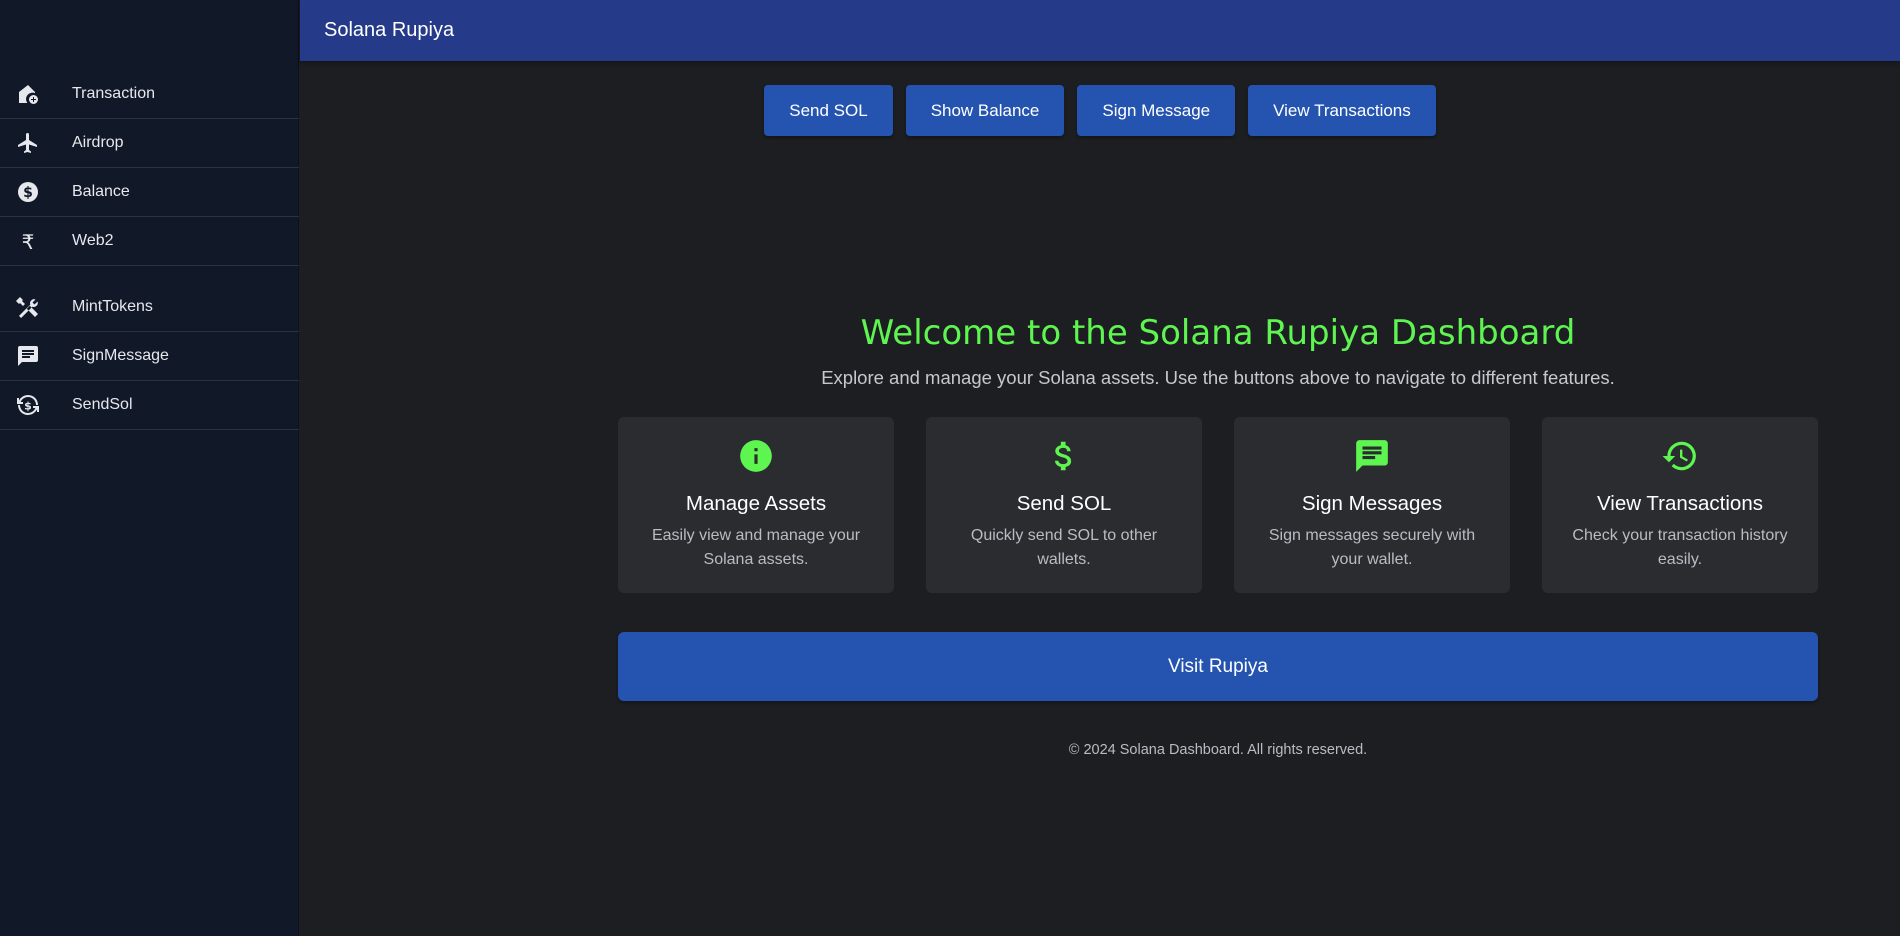  I want to click on card-description: Sign messages securely with your wallet., so click(1372, 547).